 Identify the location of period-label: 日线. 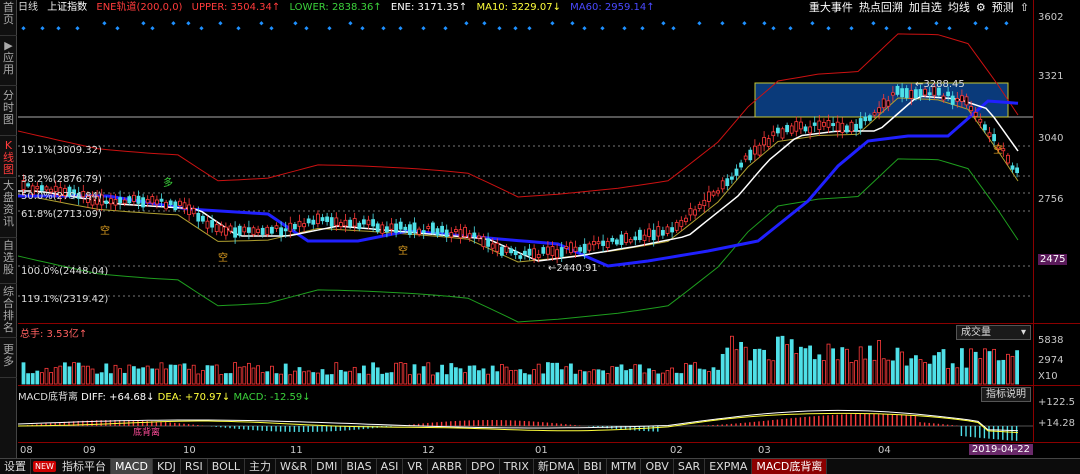
(28, 7).